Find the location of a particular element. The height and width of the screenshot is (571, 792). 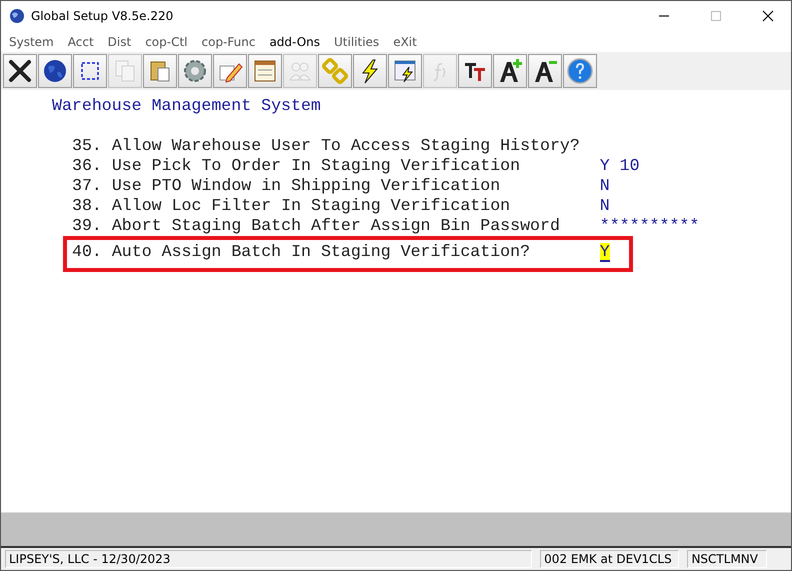

option-label: Auto Assign Batch In Staging Verification? is located at coordinates (322, 252).